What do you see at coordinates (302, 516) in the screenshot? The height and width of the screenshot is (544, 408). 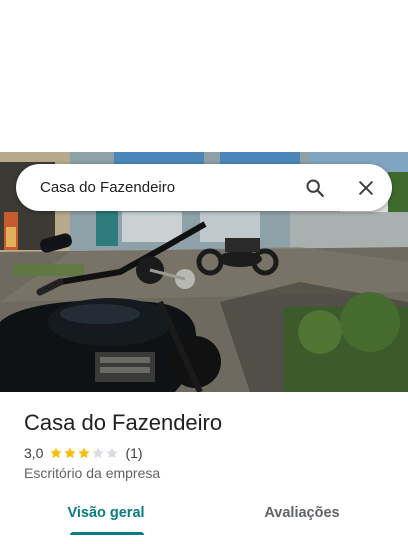 I see `tab-reviews: Avaliações` at bounding box center [302, 516].